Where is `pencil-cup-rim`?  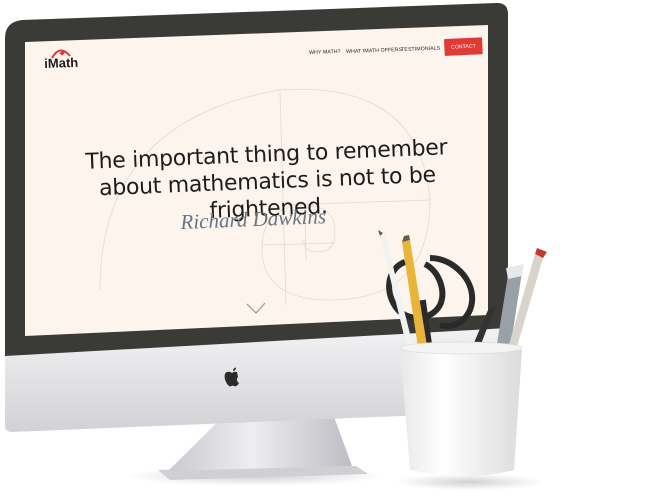
pencil-cup-rim is located at coordinates (461, 348).